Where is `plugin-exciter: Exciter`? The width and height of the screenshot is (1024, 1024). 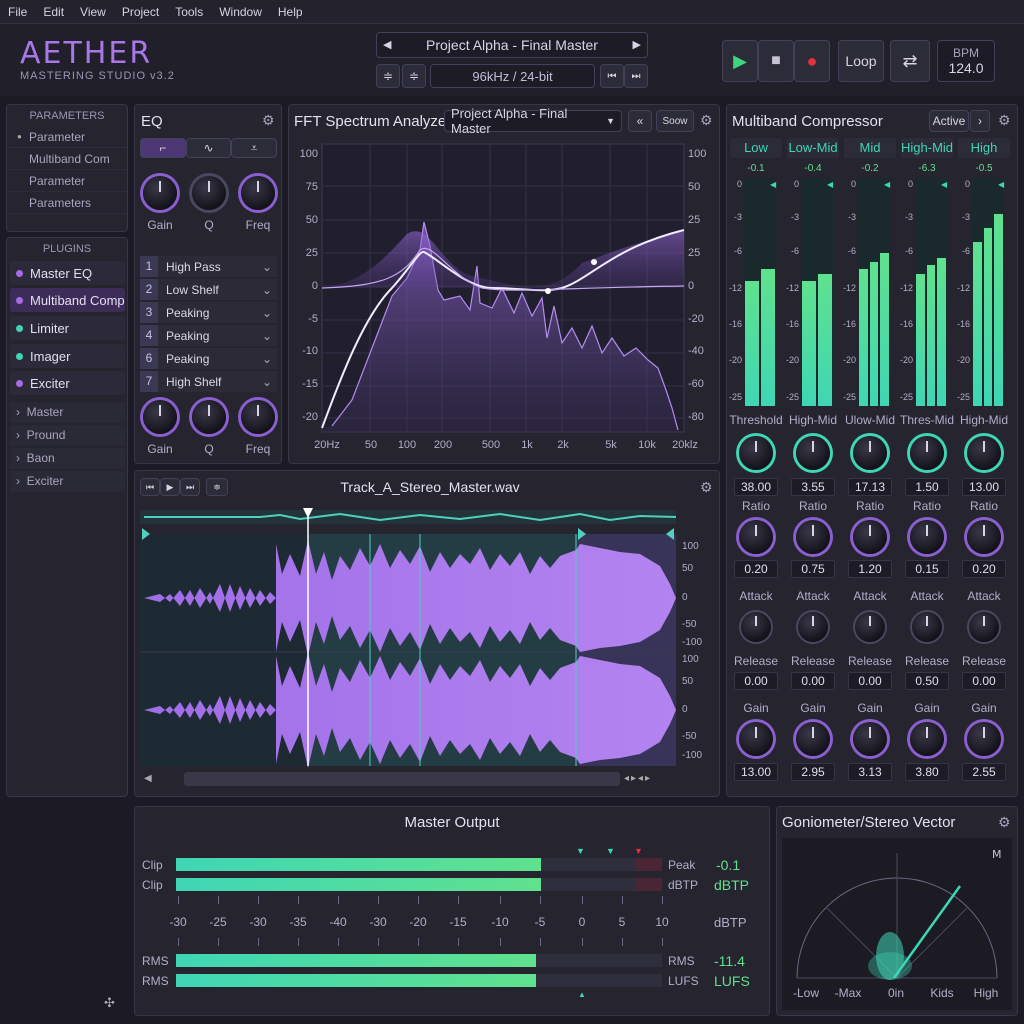
plugin-exciter: Exciter is located at coordinates (67, 383).